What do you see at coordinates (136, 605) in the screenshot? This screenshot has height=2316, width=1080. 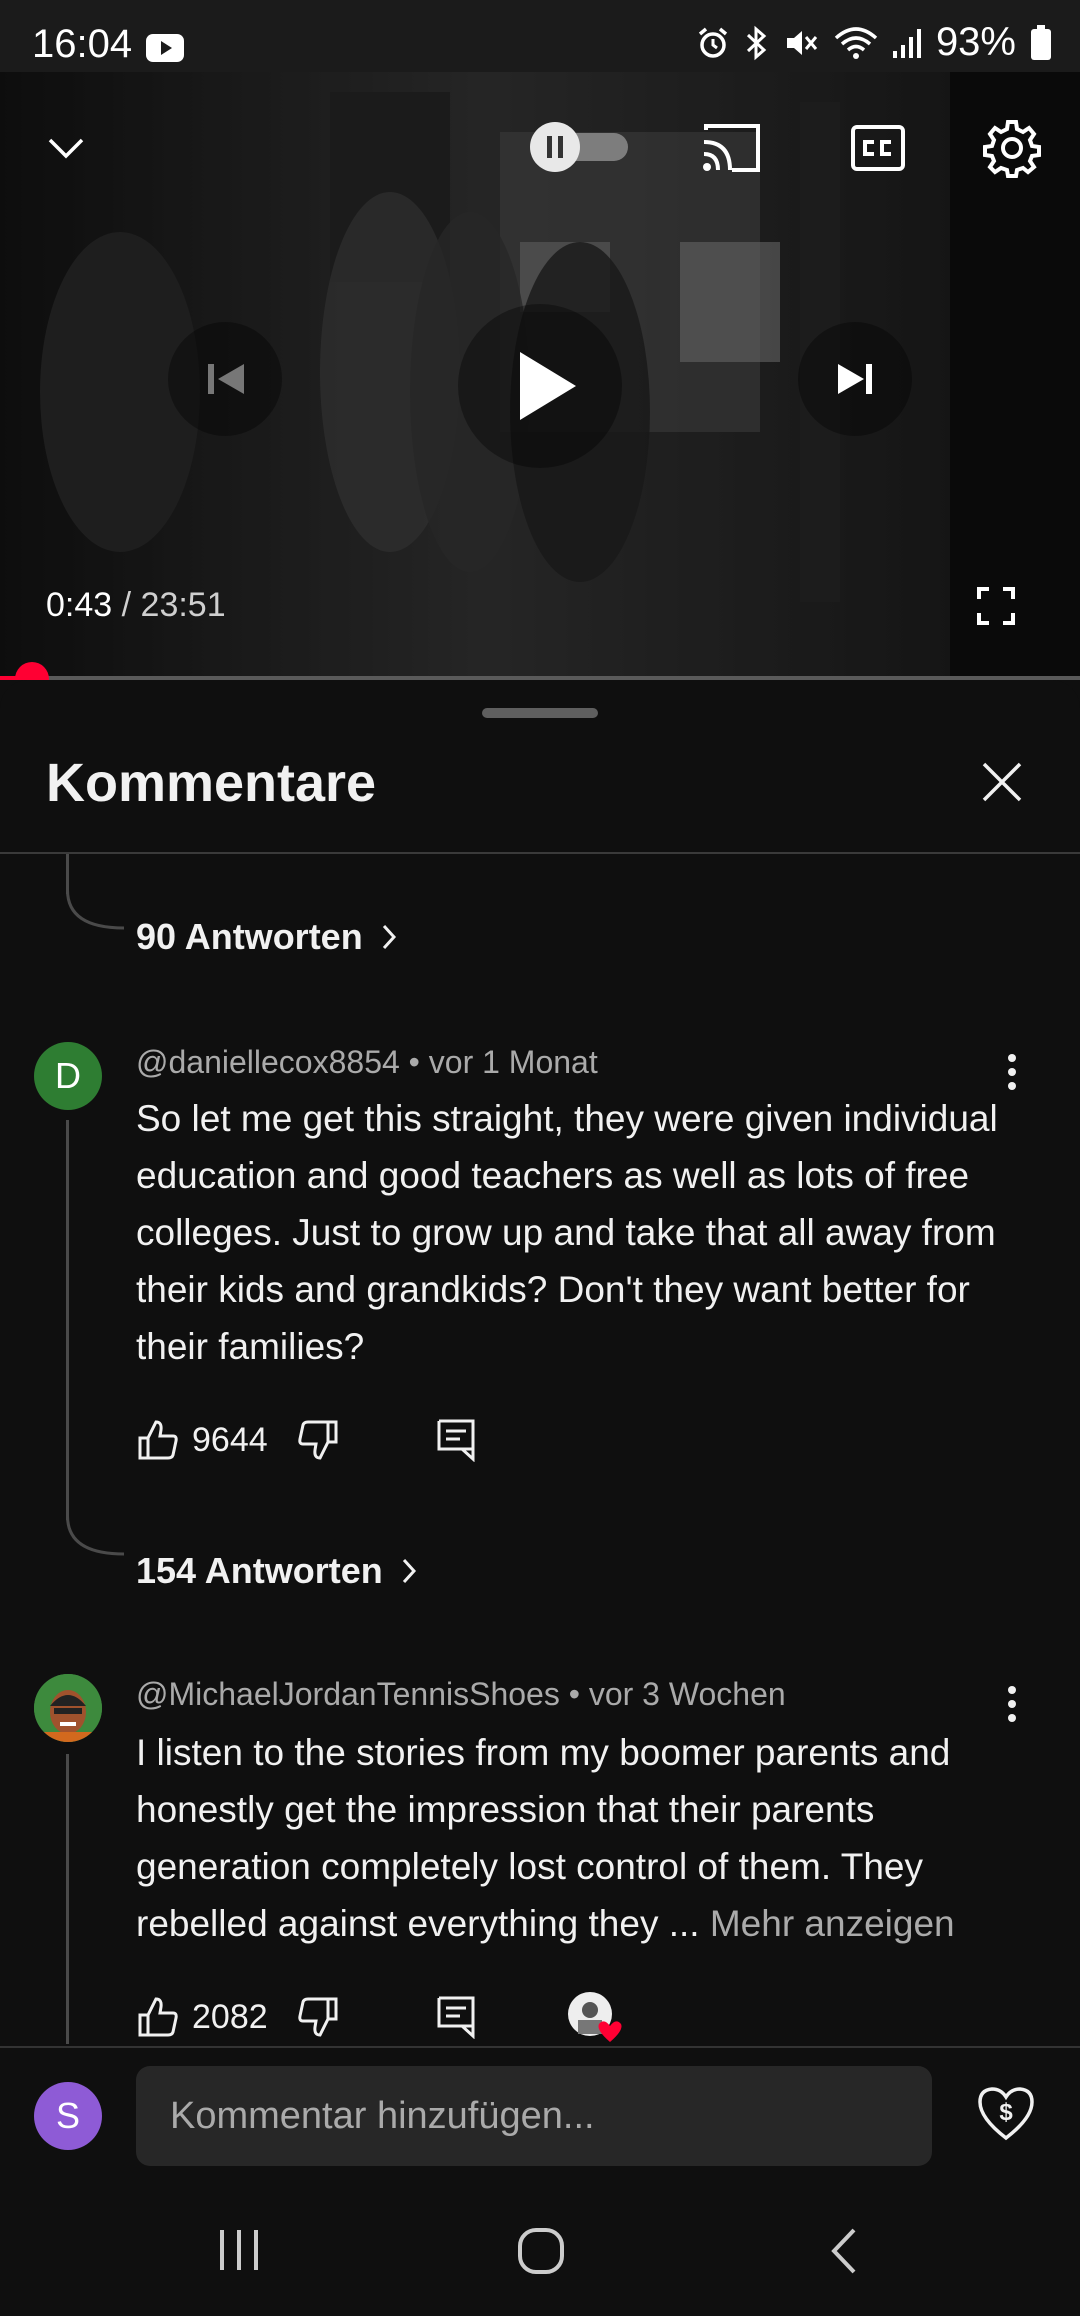 I see `playback-time: 0:43 / 23:51` at bounding box center [136, 605].